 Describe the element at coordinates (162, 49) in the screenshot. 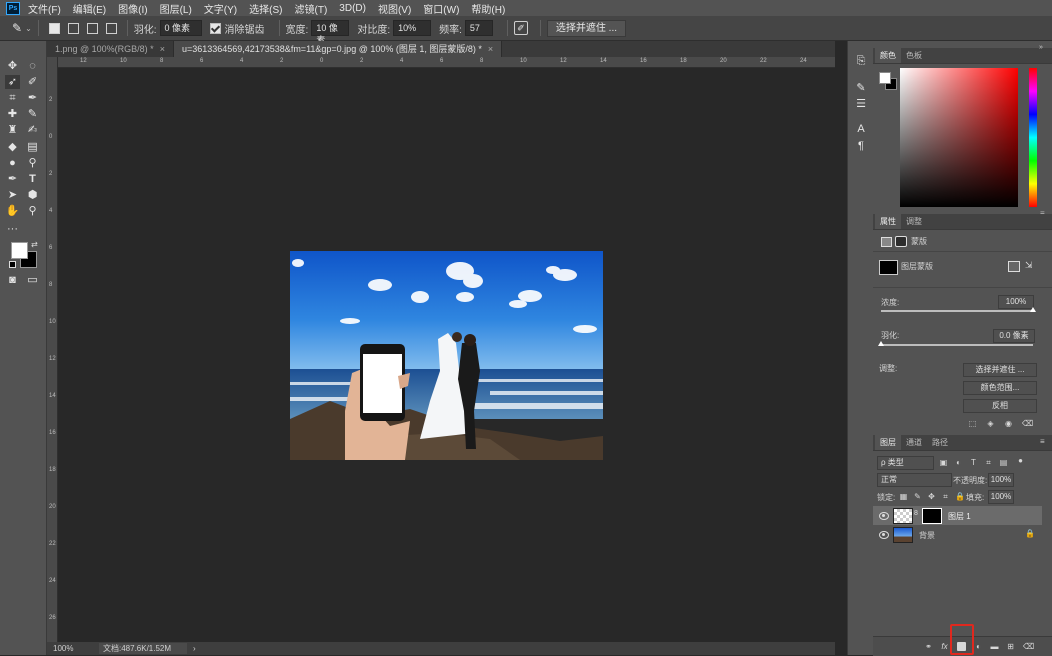

I see `close-icon: ×` at that location.